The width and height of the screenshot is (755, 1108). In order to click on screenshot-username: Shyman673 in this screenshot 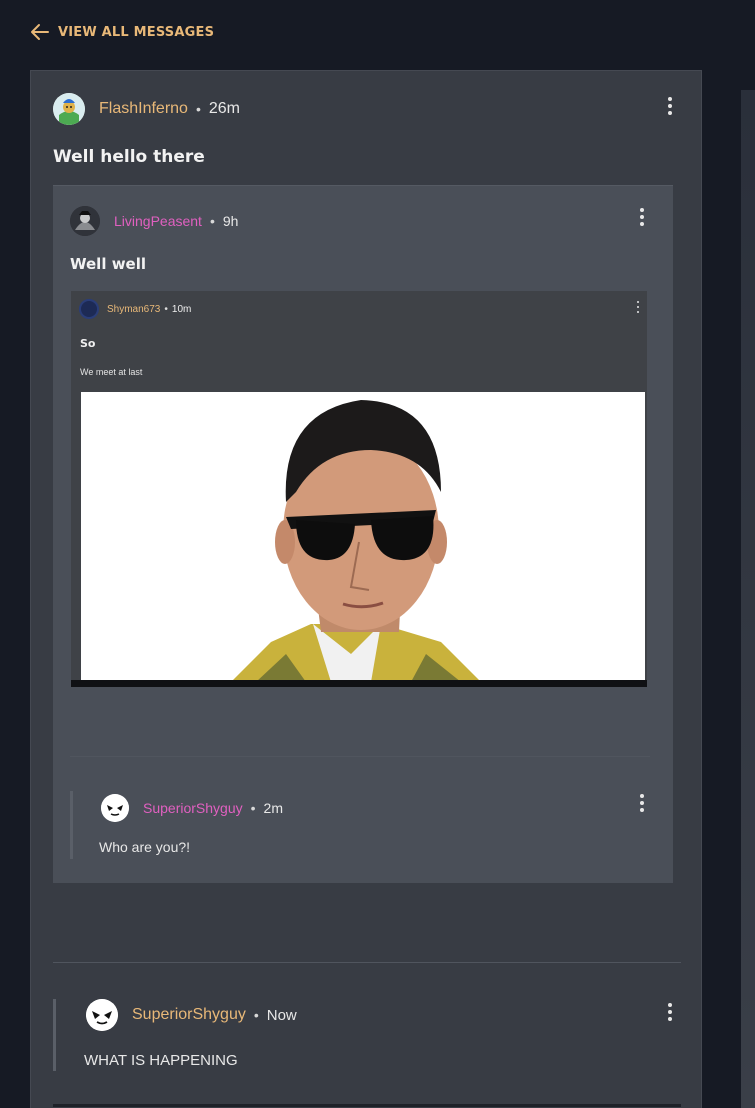, I will do `click(134, 309)`.